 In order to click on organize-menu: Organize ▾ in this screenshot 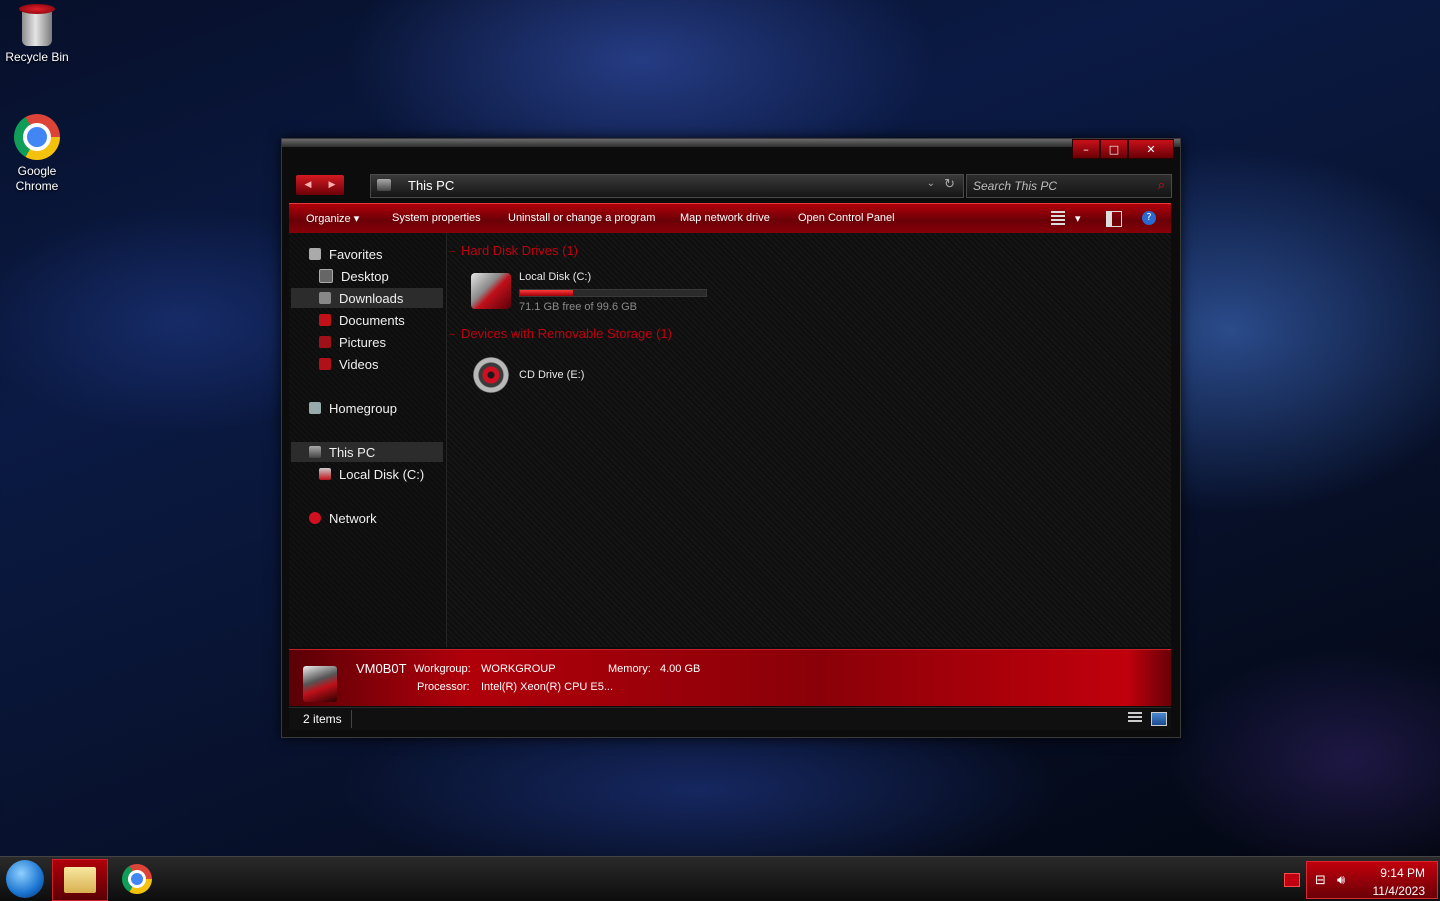, I will do `click(332, 218)`.